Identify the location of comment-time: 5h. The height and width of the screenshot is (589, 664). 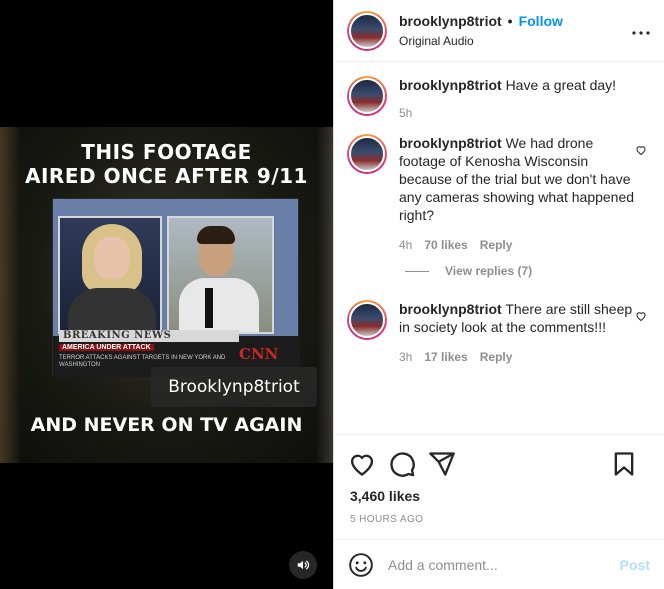
(406, 113).